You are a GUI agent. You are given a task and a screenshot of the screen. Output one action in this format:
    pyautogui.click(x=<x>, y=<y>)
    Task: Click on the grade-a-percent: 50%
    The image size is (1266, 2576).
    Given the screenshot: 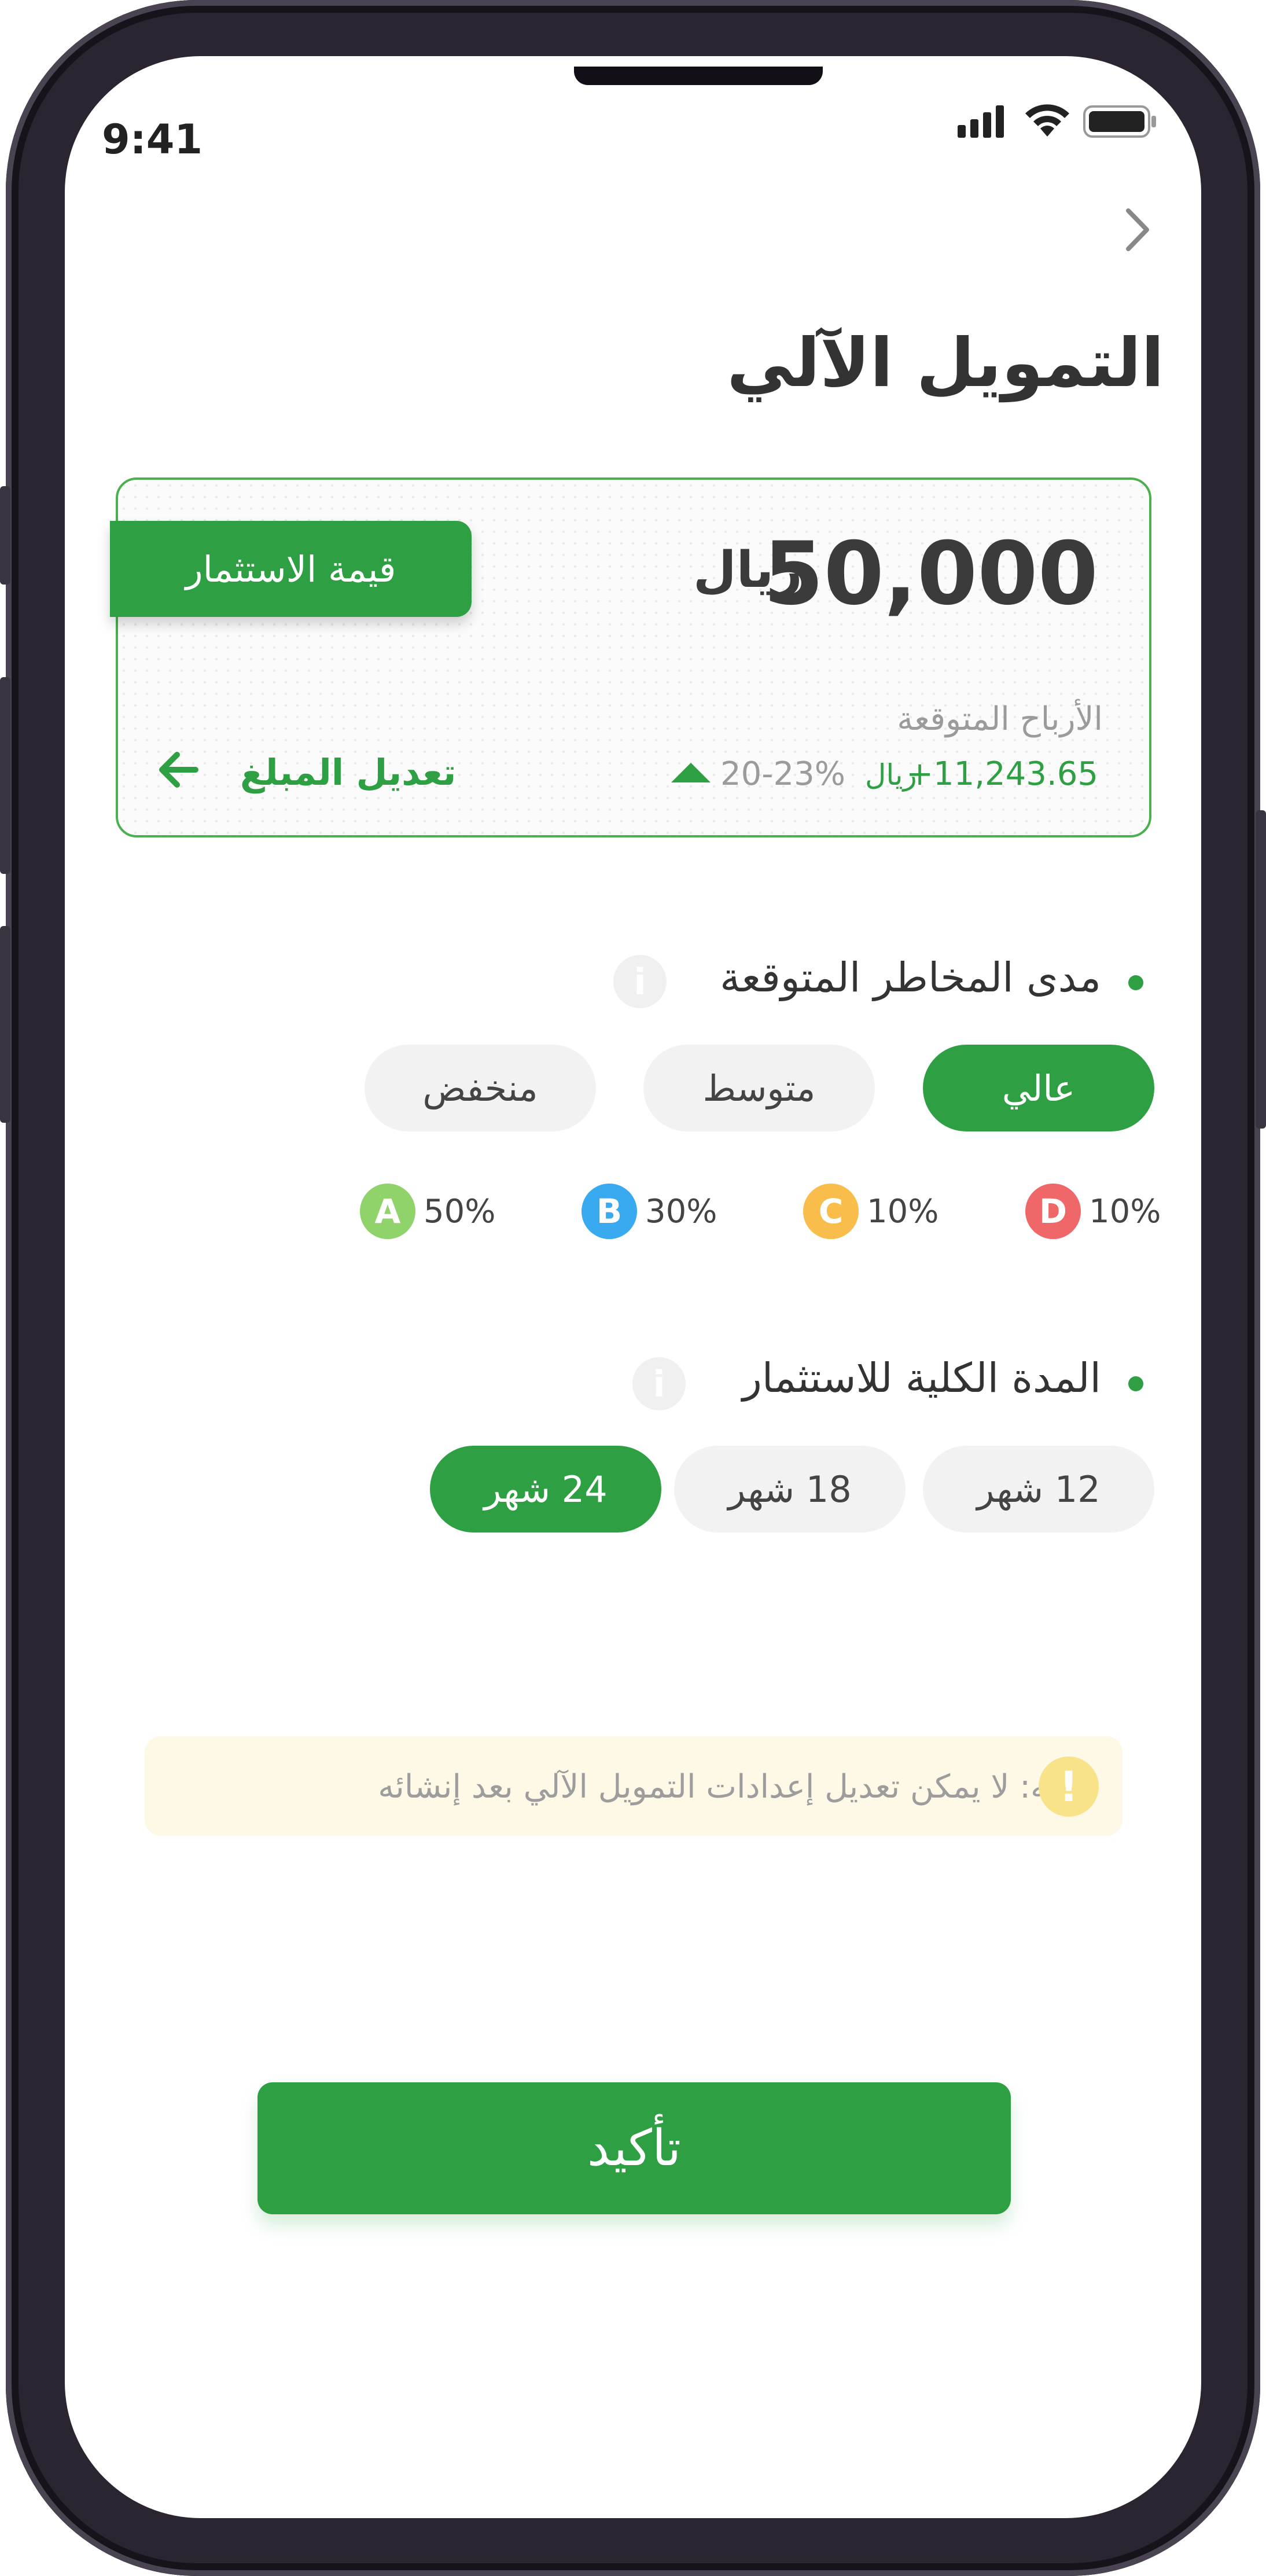 What is the action you would take?
    pyautogui.click(x=460, y=1211)
    